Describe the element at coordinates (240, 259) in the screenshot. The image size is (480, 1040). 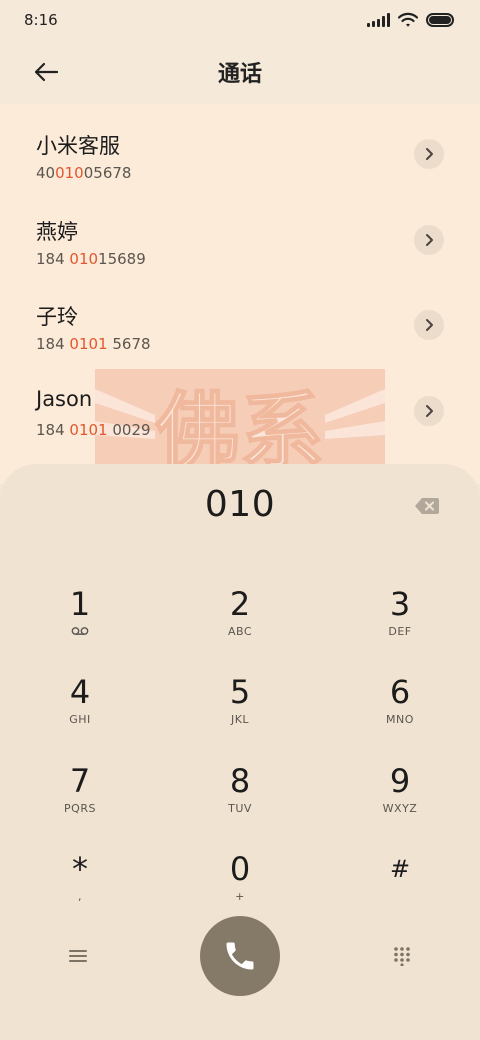
I see `contact-row: 燕婷 184 01015689` at that location.